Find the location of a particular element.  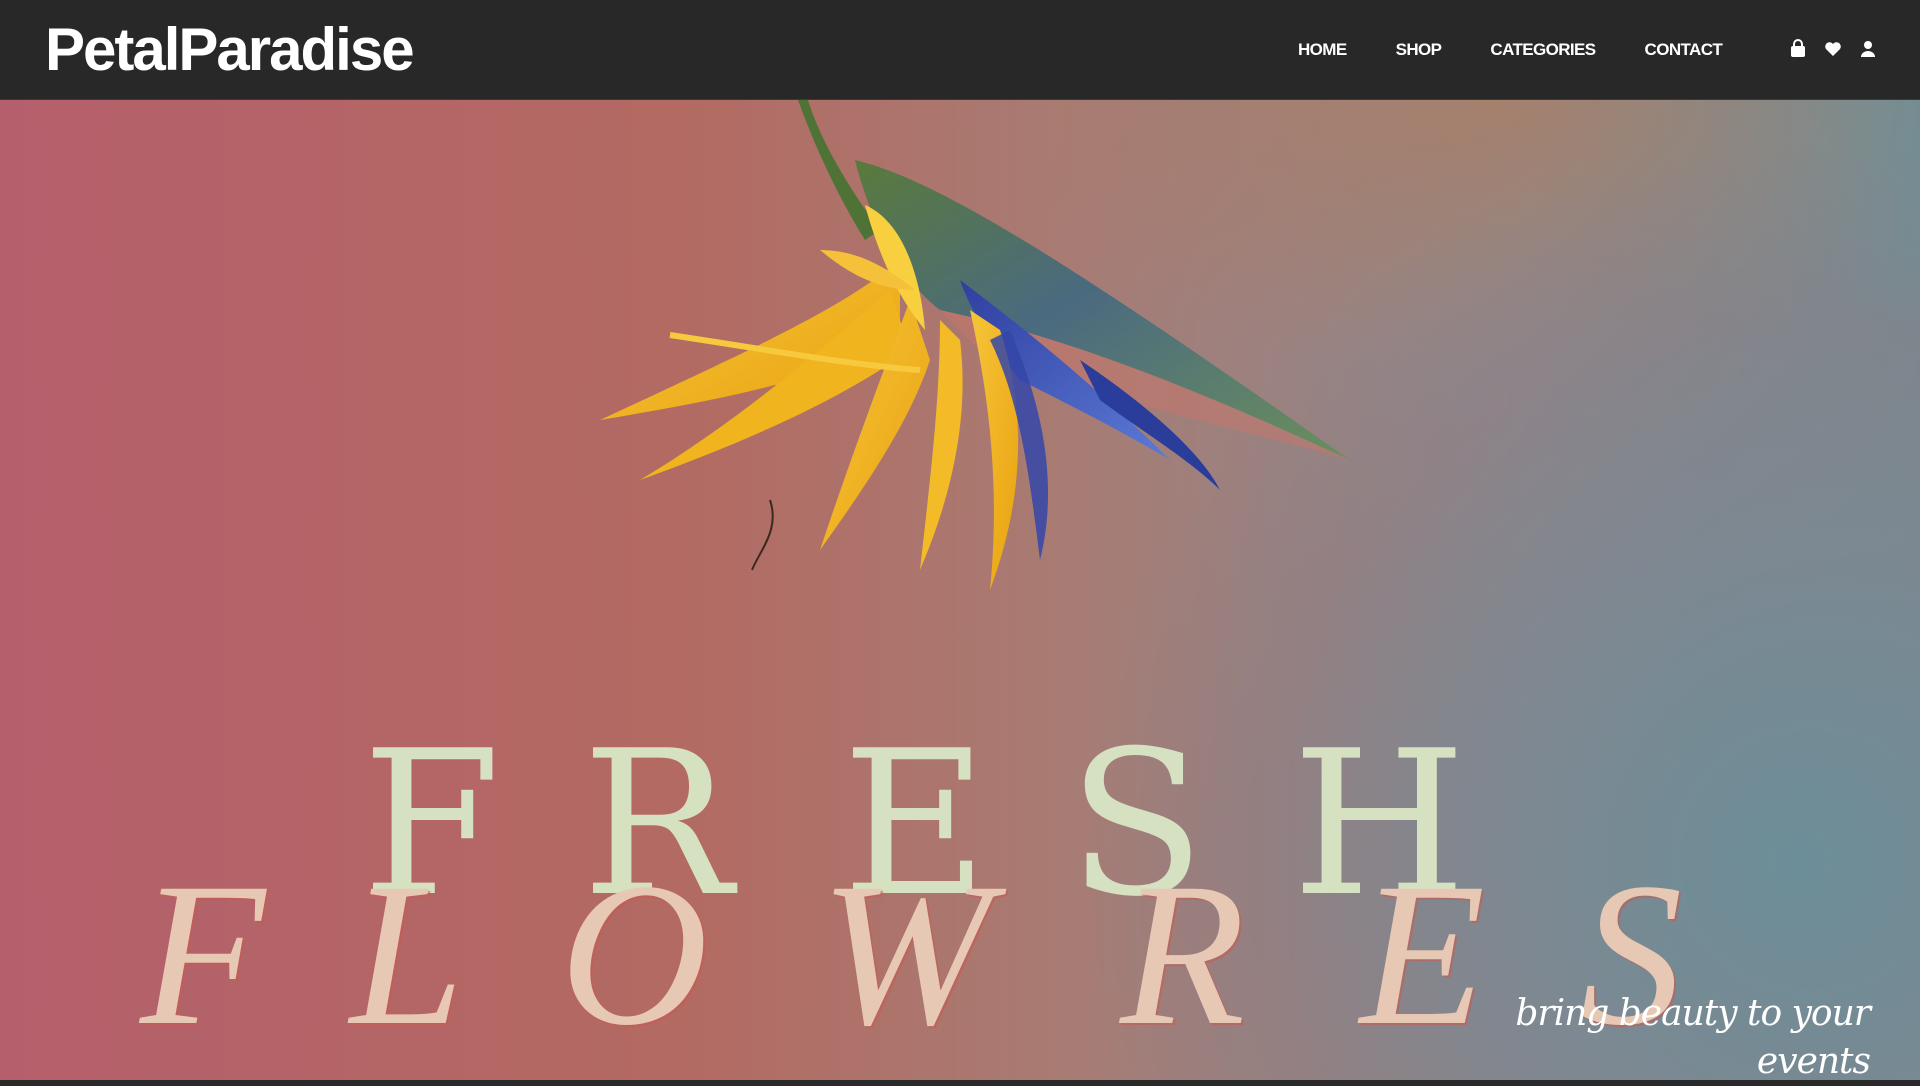

bag-icon is located at coordinates (1798, 49).